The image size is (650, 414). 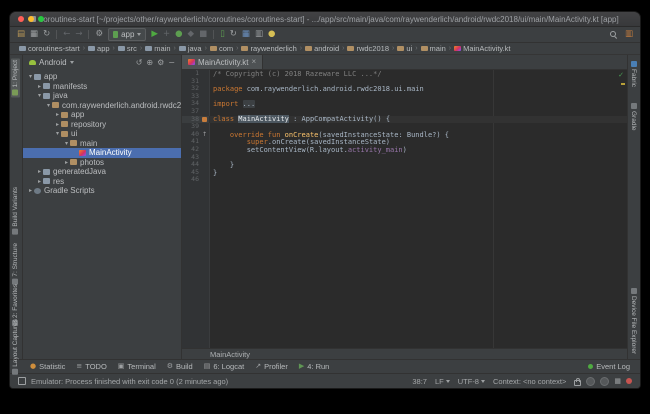 What do you see at coordinates (15, 264) in the screenshot?
I see `stripe-button-7-structure: 7: Structure` at bounding box center [15, 264].